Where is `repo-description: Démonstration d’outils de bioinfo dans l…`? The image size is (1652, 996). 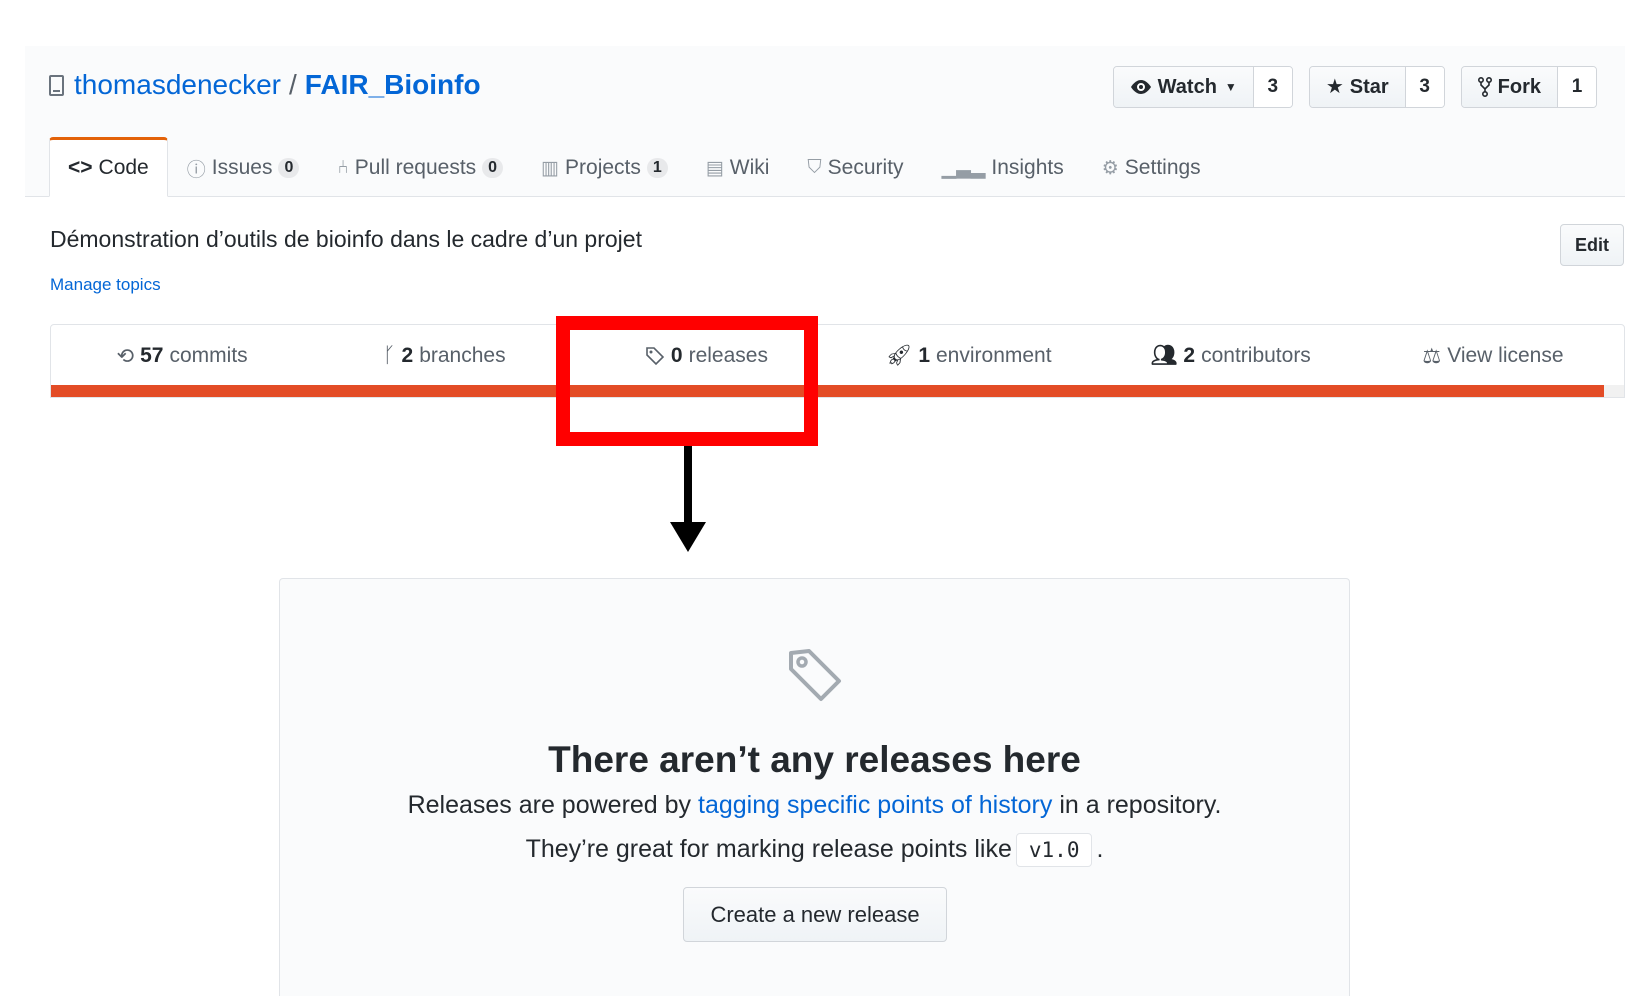 repo-description: Démonstration d’outils de bioinfo dans l… is located at coordinates (346, 239).